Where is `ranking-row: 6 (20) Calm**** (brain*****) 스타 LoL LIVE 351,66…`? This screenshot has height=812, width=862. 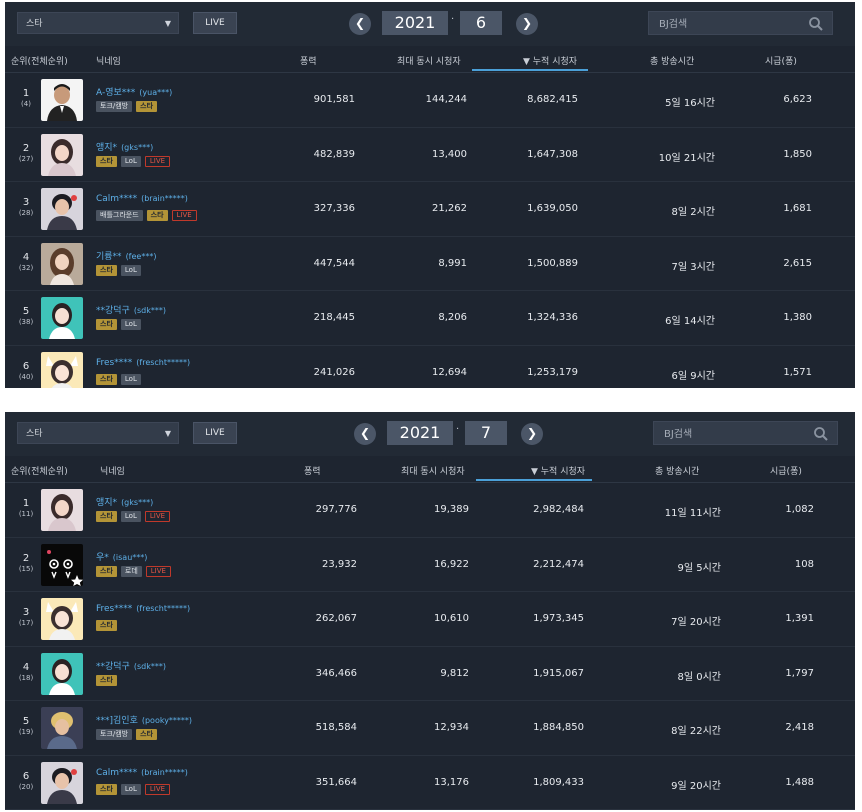
ranking-row: 6 (20) Calm**** (brain*****) 스타 LoL LIVE 351,66… is located at coordinates (430, 783).